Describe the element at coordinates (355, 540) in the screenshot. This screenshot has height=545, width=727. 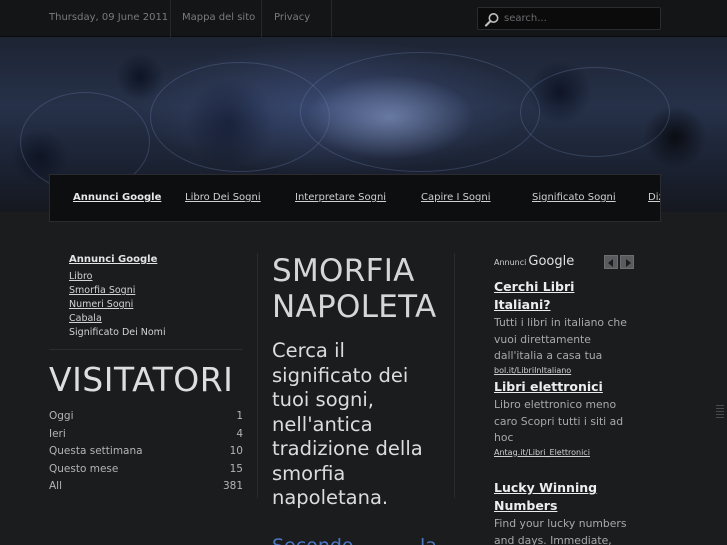
I see `article-next-line: Secondo la` at that location.